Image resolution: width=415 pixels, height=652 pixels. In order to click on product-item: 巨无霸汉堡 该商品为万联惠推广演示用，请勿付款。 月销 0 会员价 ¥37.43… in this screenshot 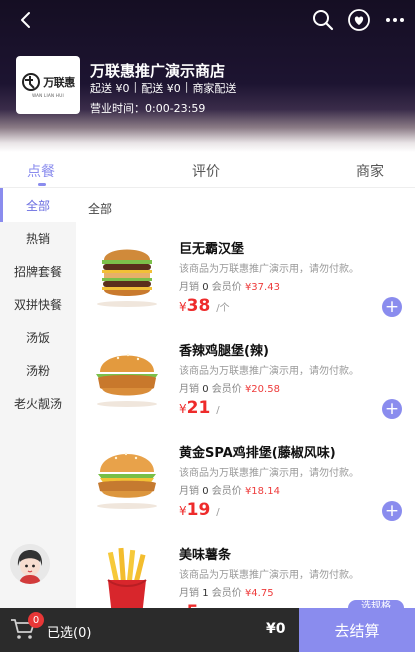, I will do `click(245, 289)`.